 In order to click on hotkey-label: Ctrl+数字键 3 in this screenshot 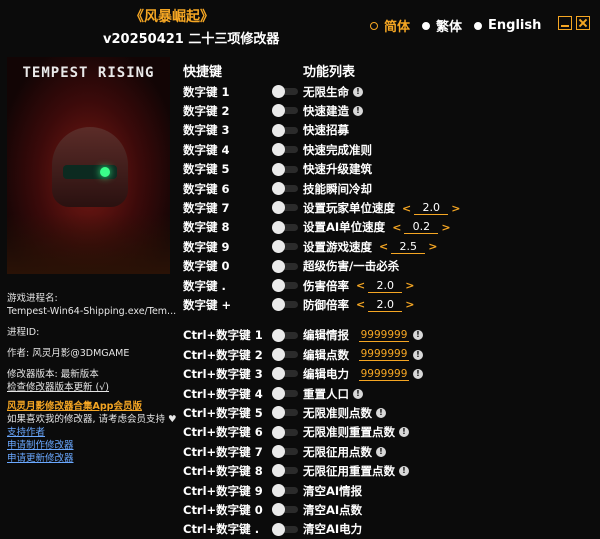, I will do `click(223, 374)`.